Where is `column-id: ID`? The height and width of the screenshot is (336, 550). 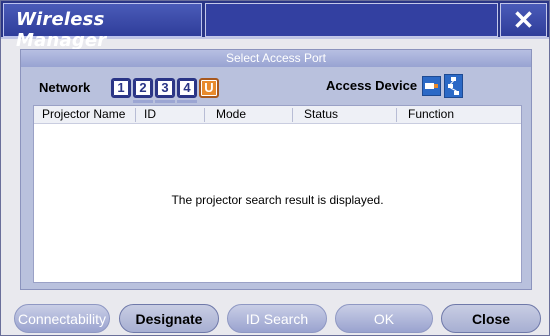 column-id: ID is located at coordinates (150, 114).